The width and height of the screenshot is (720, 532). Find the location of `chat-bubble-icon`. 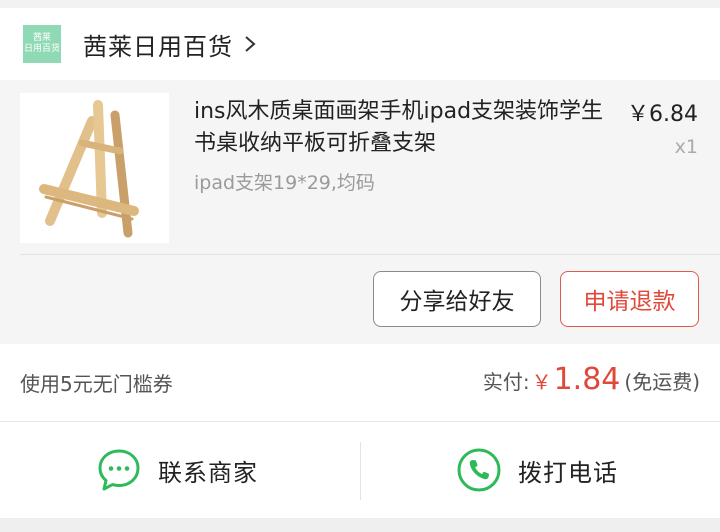

chat-bubble-icon is located at coordinates (119, 470).